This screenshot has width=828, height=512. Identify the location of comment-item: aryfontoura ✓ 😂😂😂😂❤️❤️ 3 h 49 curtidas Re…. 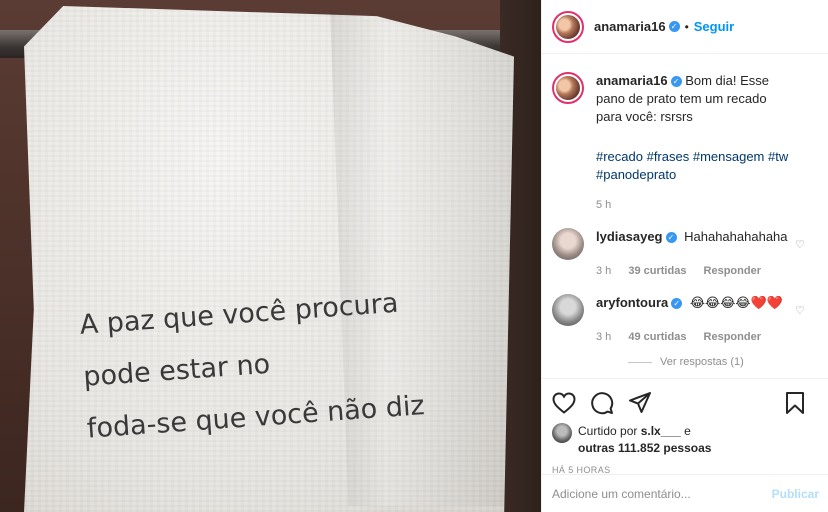
(685, 320).